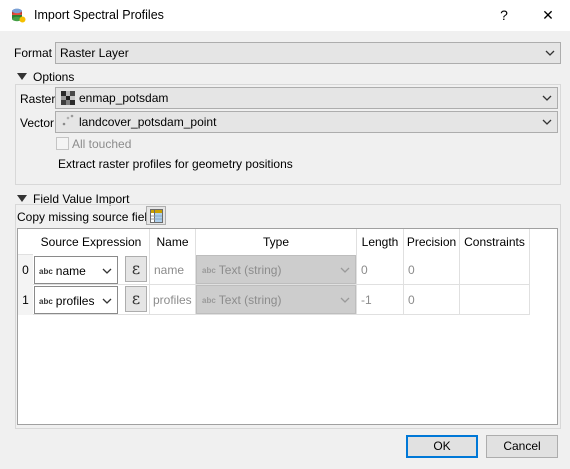 This screenshot has width=570, height=469. Describe the element at coordinates (62, 143) in the screenshot. I see `all-touched-checkbox` at that location.